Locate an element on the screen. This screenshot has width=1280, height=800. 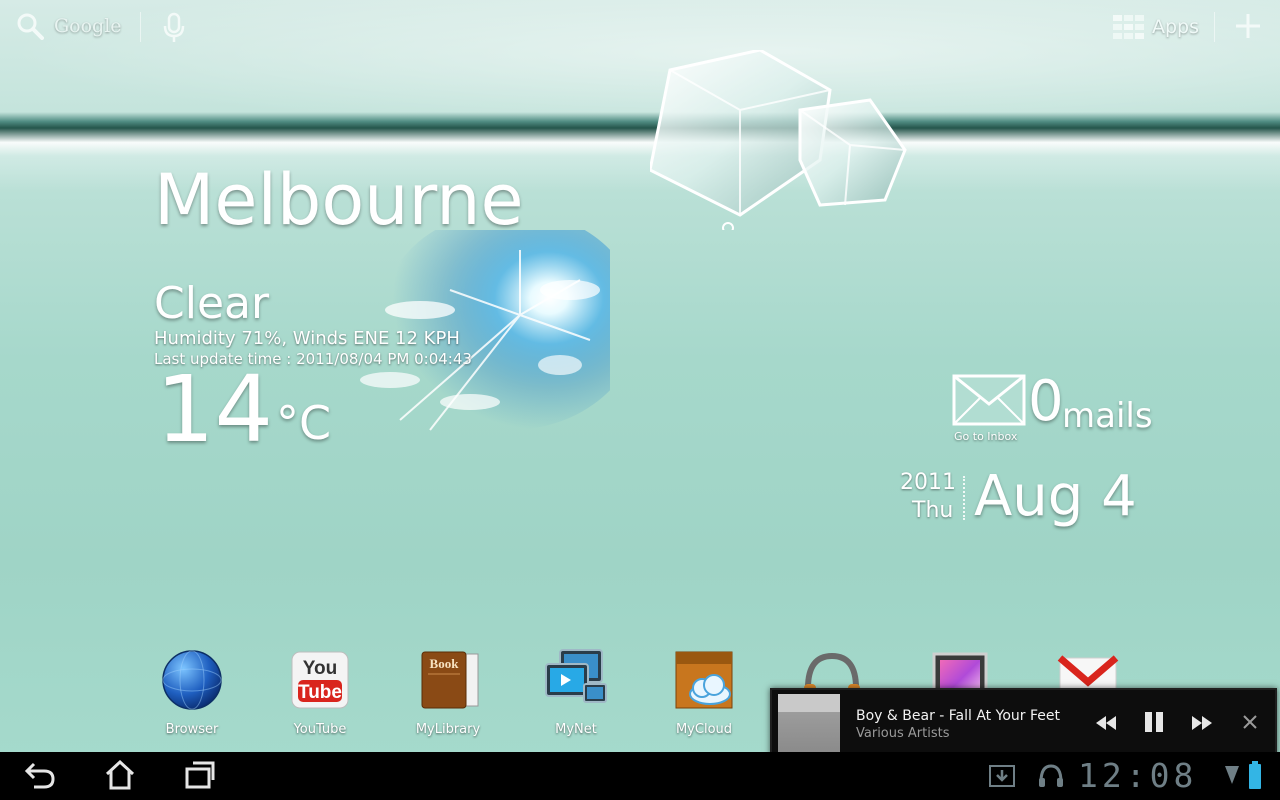
dock-app-youtube: You Tube YouTube is located at coordinates (320, 692).